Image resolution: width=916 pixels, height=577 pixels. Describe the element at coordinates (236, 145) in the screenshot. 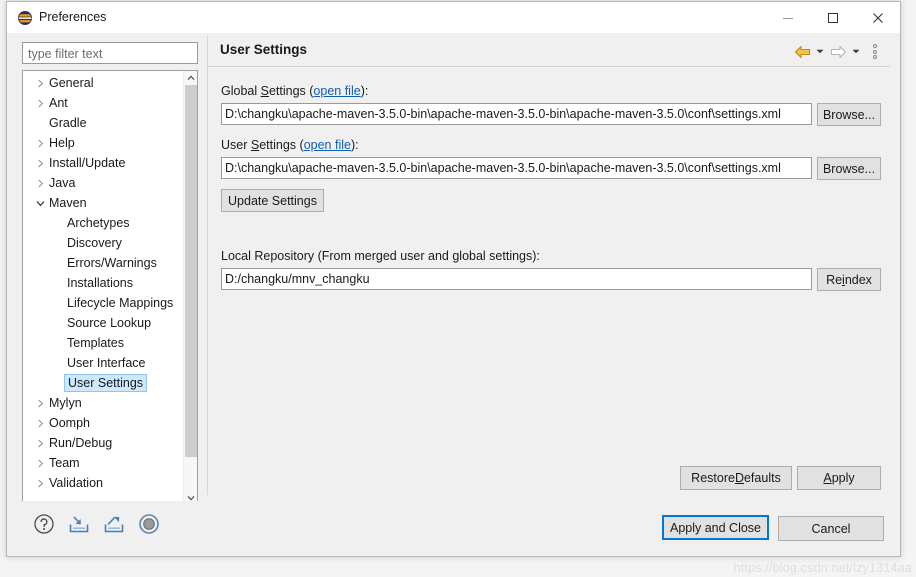

I see `user-settings-label-pre: User` at that location.